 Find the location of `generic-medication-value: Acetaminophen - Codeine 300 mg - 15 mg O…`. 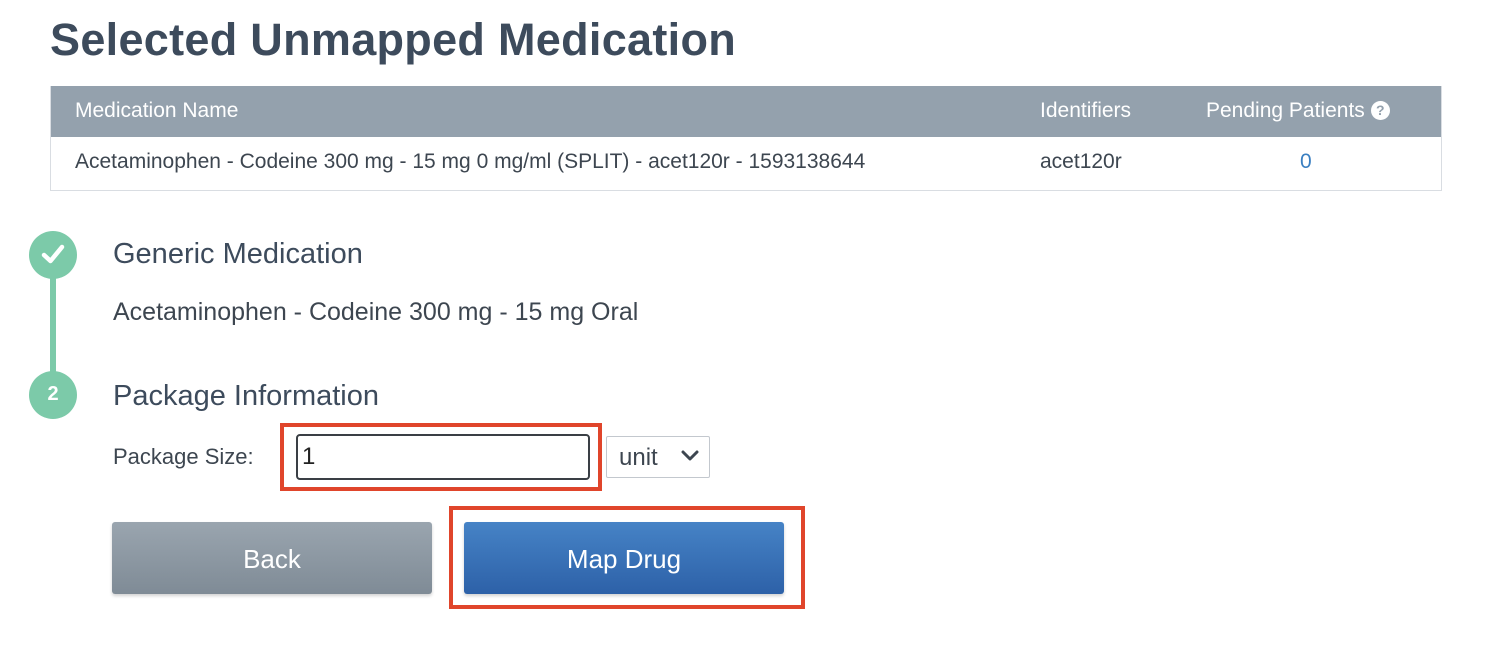

generic-medication-value: Acetaminophen - Codeine 300 mg - 15 mg O… is located at coordinates (376, 312).